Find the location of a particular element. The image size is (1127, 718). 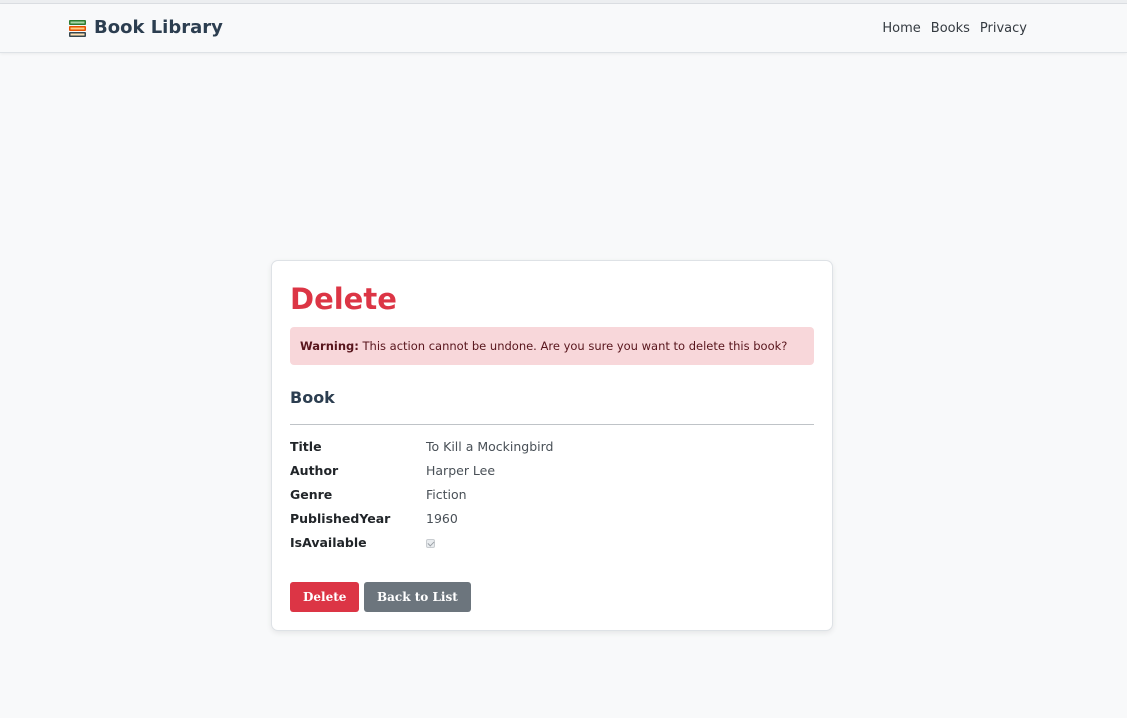

nav-link-books: Books is located at coordinates (950, 29).